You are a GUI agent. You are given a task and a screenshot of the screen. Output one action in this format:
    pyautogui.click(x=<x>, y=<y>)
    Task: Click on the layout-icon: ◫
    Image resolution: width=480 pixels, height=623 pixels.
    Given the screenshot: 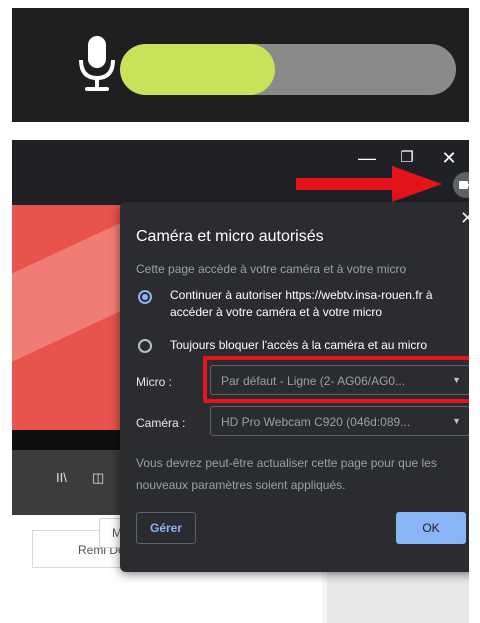 What is the action you would take?
    pyautogui.click(x=98, y=478)
    